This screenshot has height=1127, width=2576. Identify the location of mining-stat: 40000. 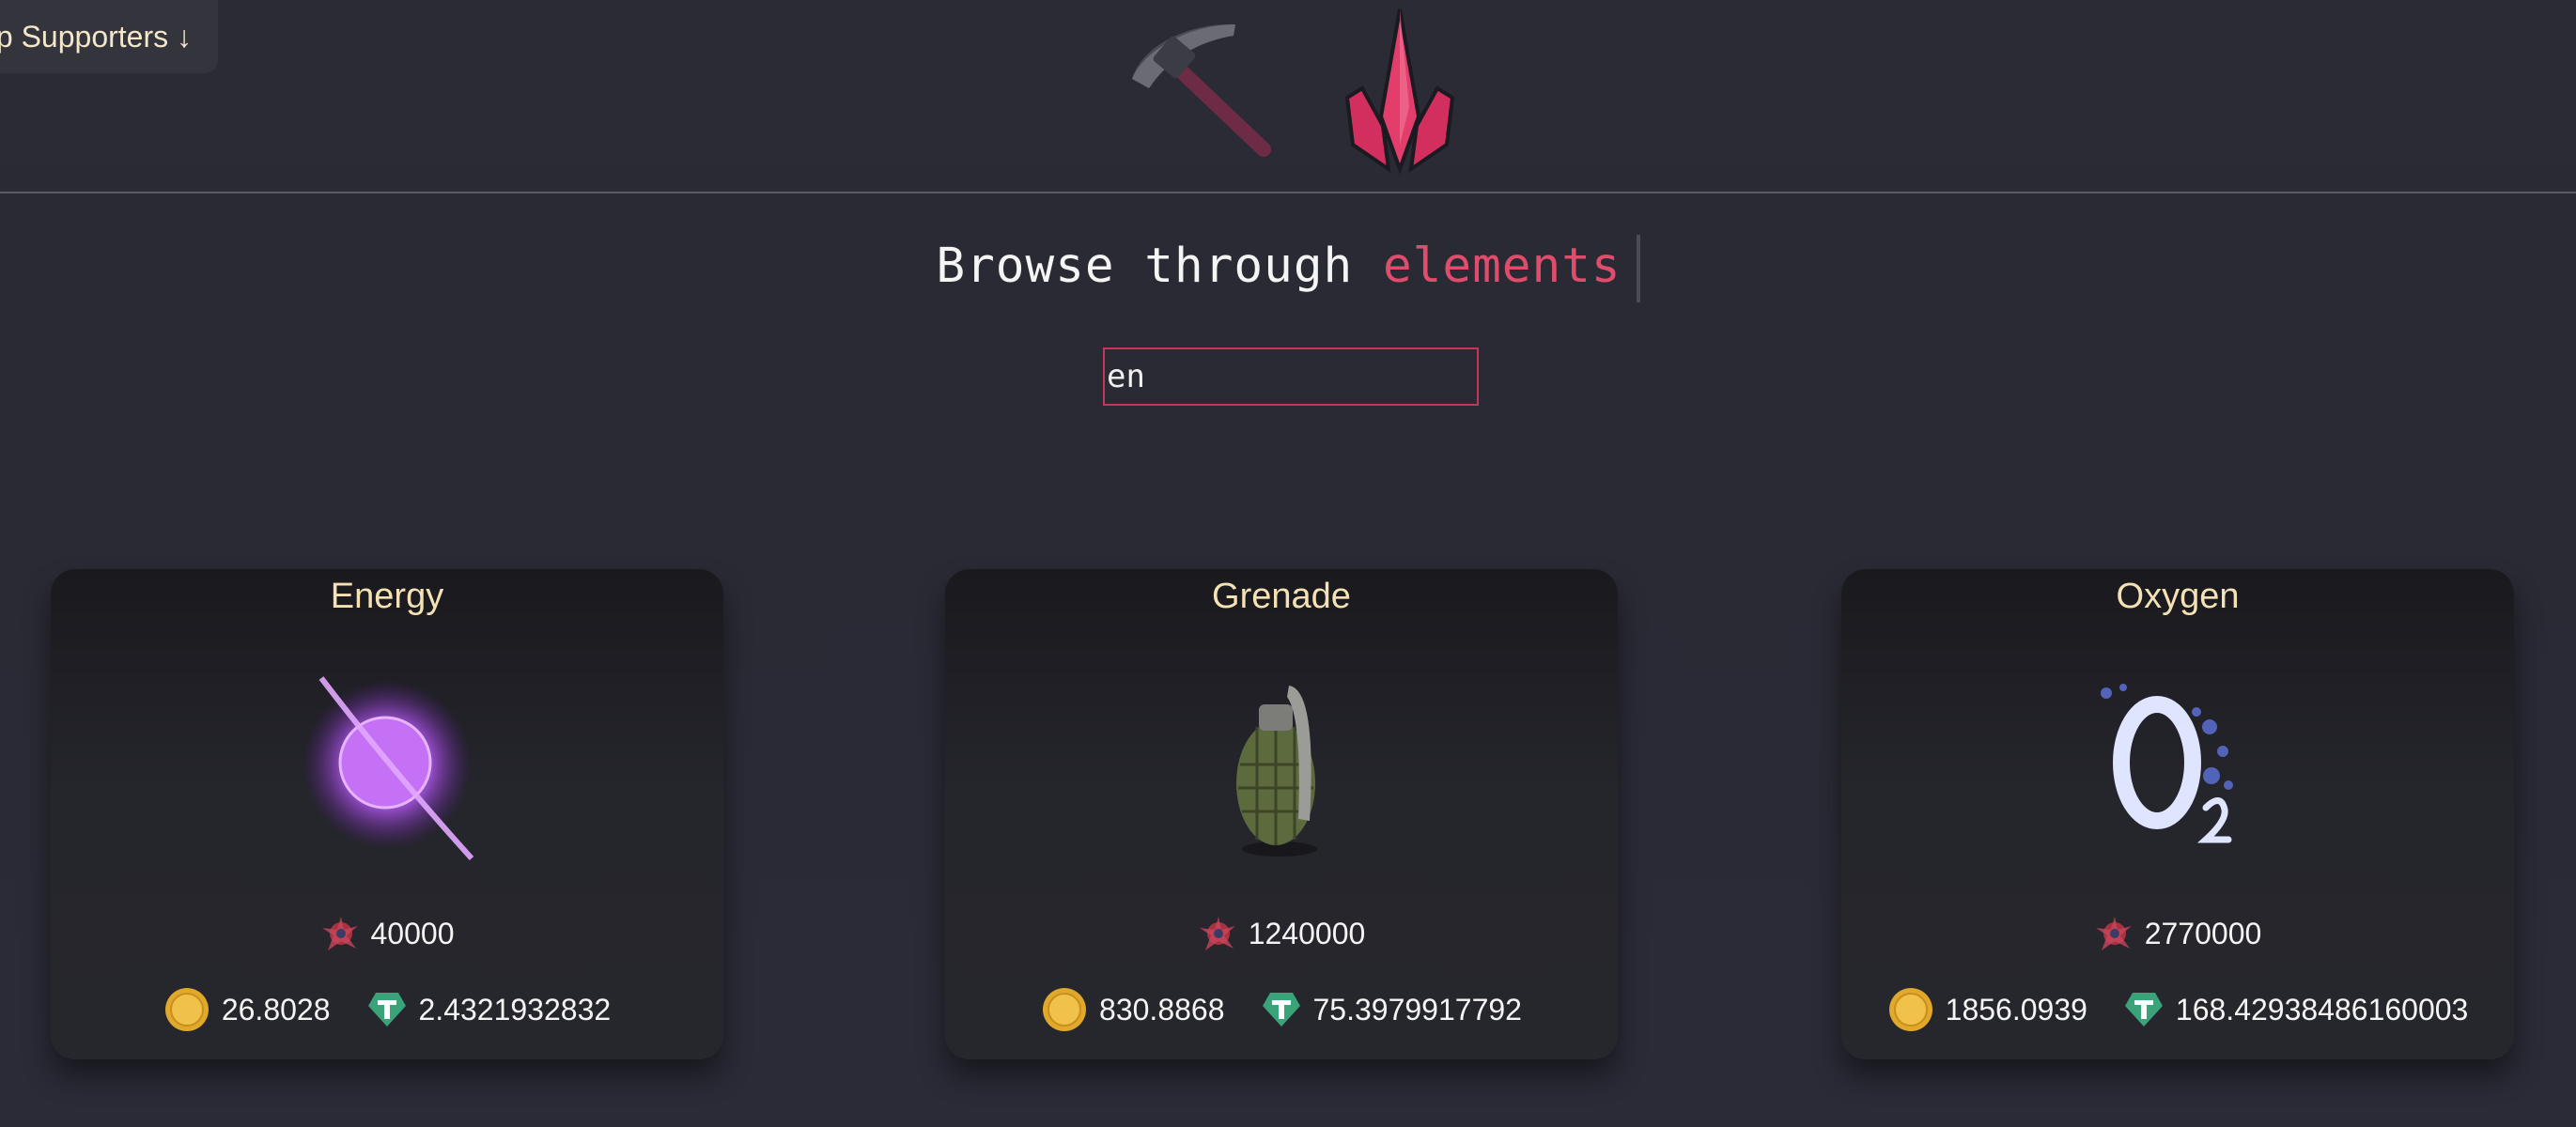
(387, 934).